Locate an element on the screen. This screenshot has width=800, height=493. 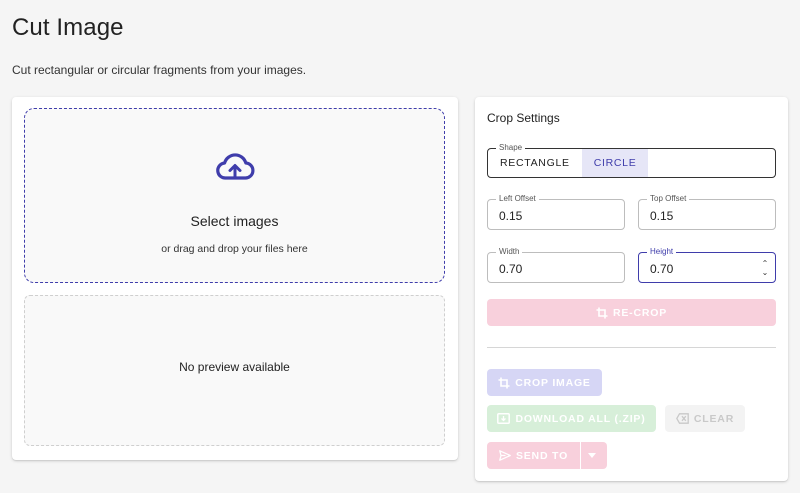
shape-toggle-group: Shape RECTANGLE CIRCLE is located at coordinates (631, 160).